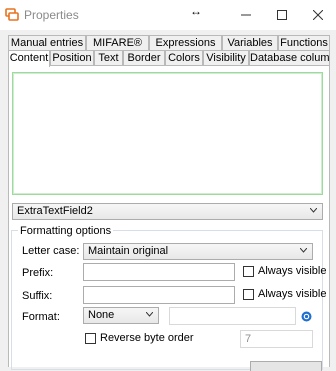  I want to click on tab-functions: Functions, so click(304, 42).